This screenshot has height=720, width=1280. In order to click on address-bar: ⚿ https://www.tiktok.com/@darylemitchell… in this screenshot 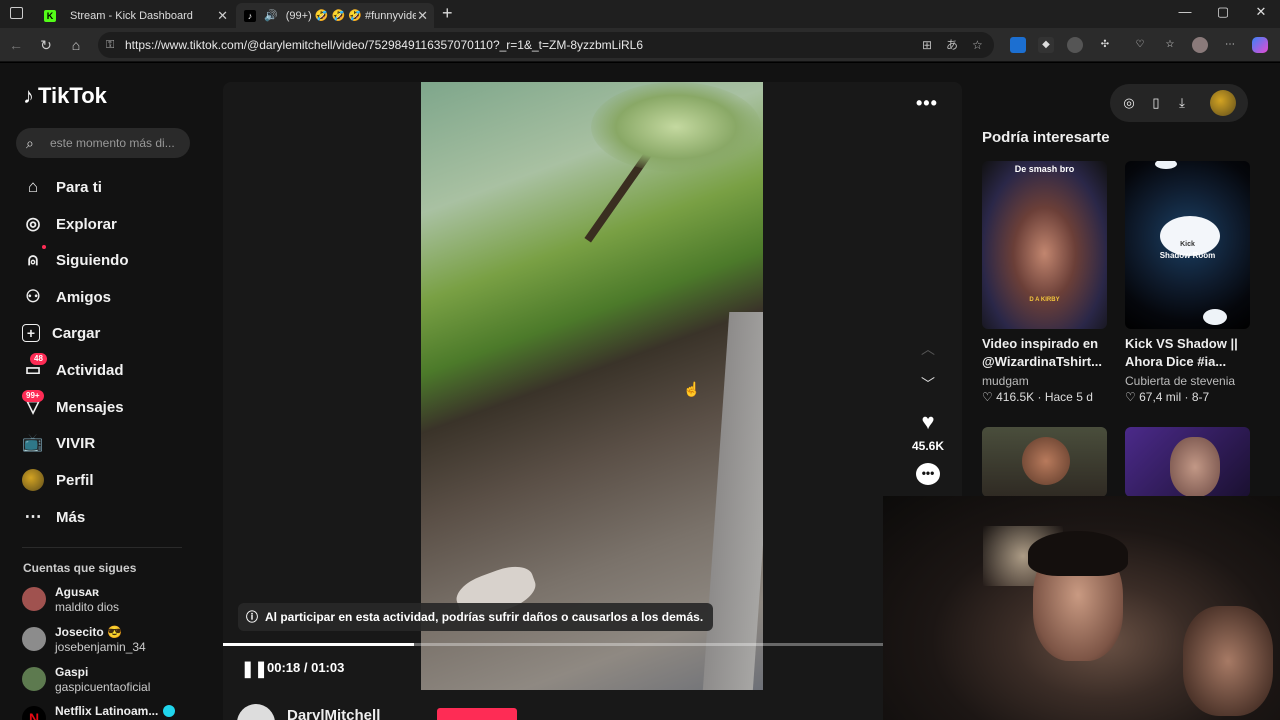, I will do `click(546, 45)`.